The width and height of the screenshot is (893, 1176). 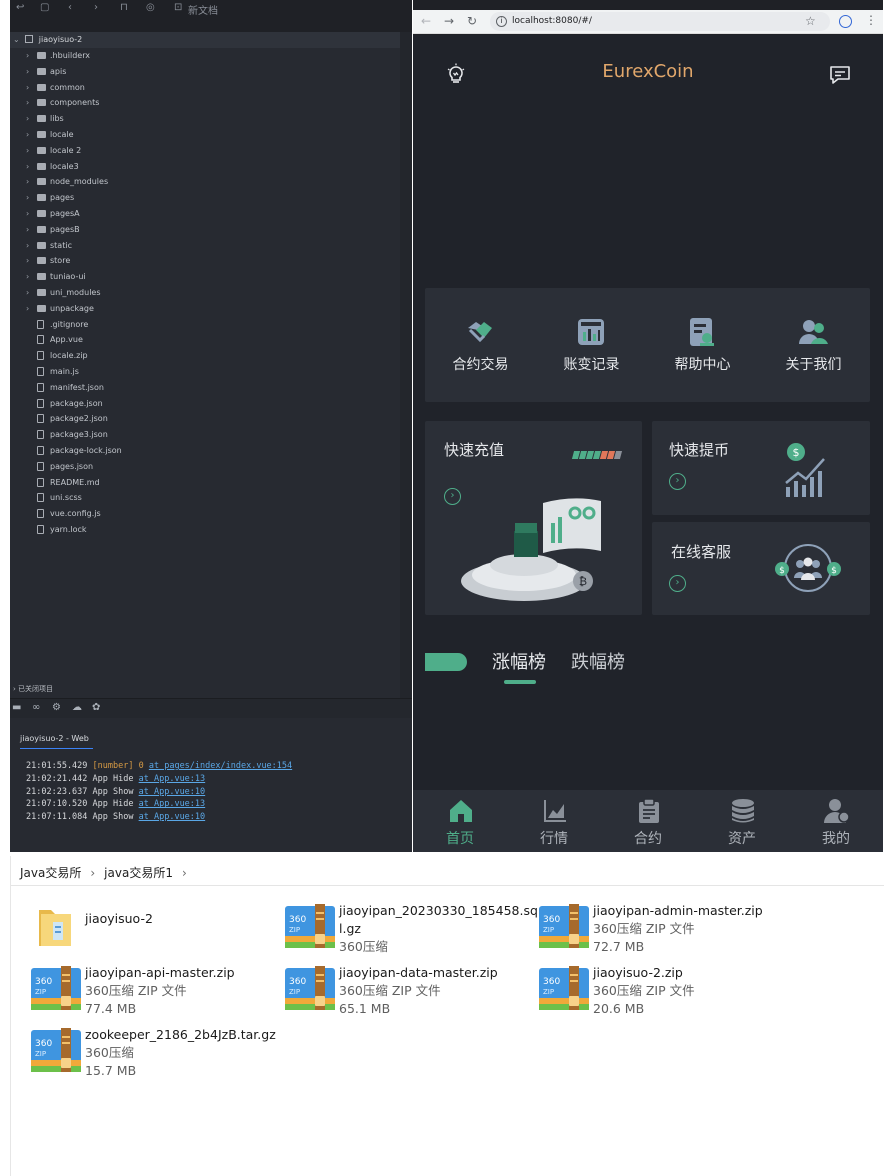 What do you see at coordinates (660, 21) in the screenshot?
I see `address-bar: i localhost:8080/#/` at bounding box center [660, 21].